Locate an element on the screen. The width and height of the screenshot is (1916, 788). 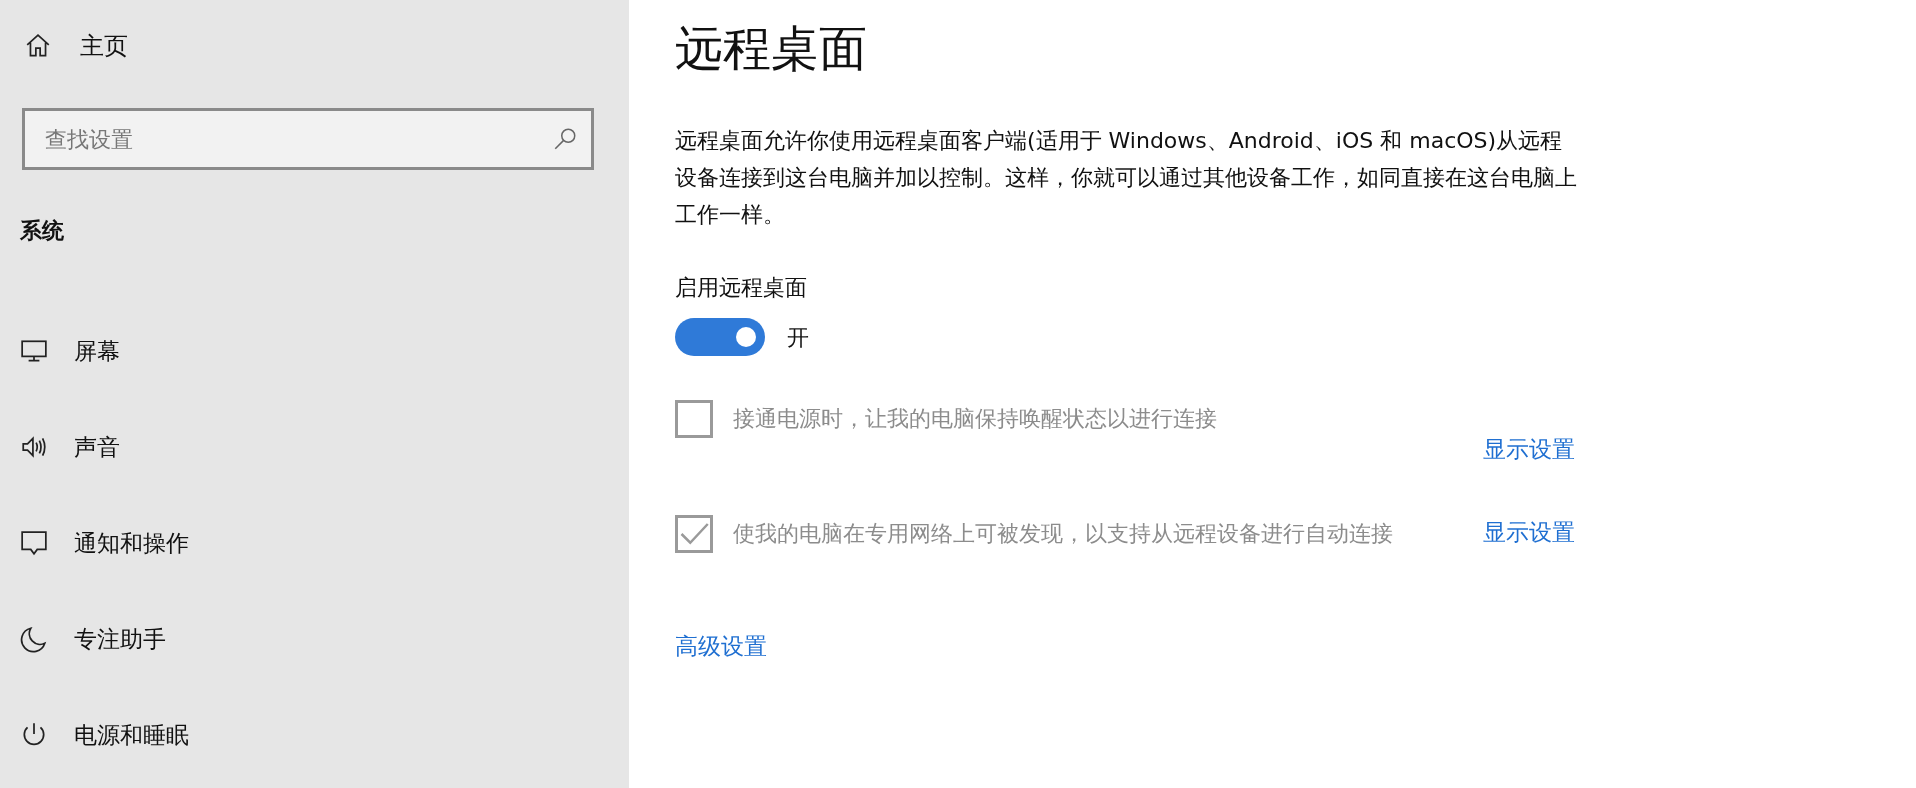
nav-item: 屏幕 is located at coordinates (60, 351).